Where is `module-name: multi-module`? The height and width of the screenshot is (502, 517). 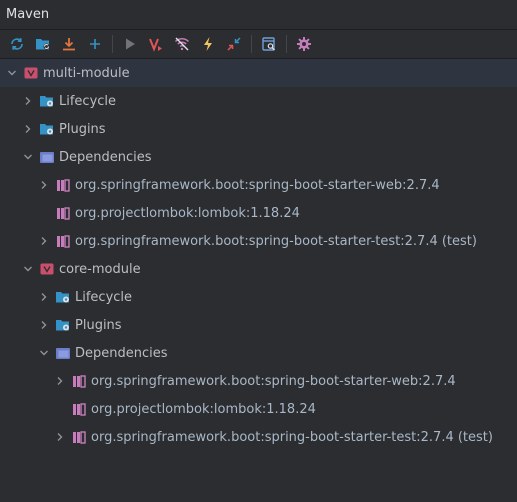 module-name: multi-module is located at coordinates (86, 73).